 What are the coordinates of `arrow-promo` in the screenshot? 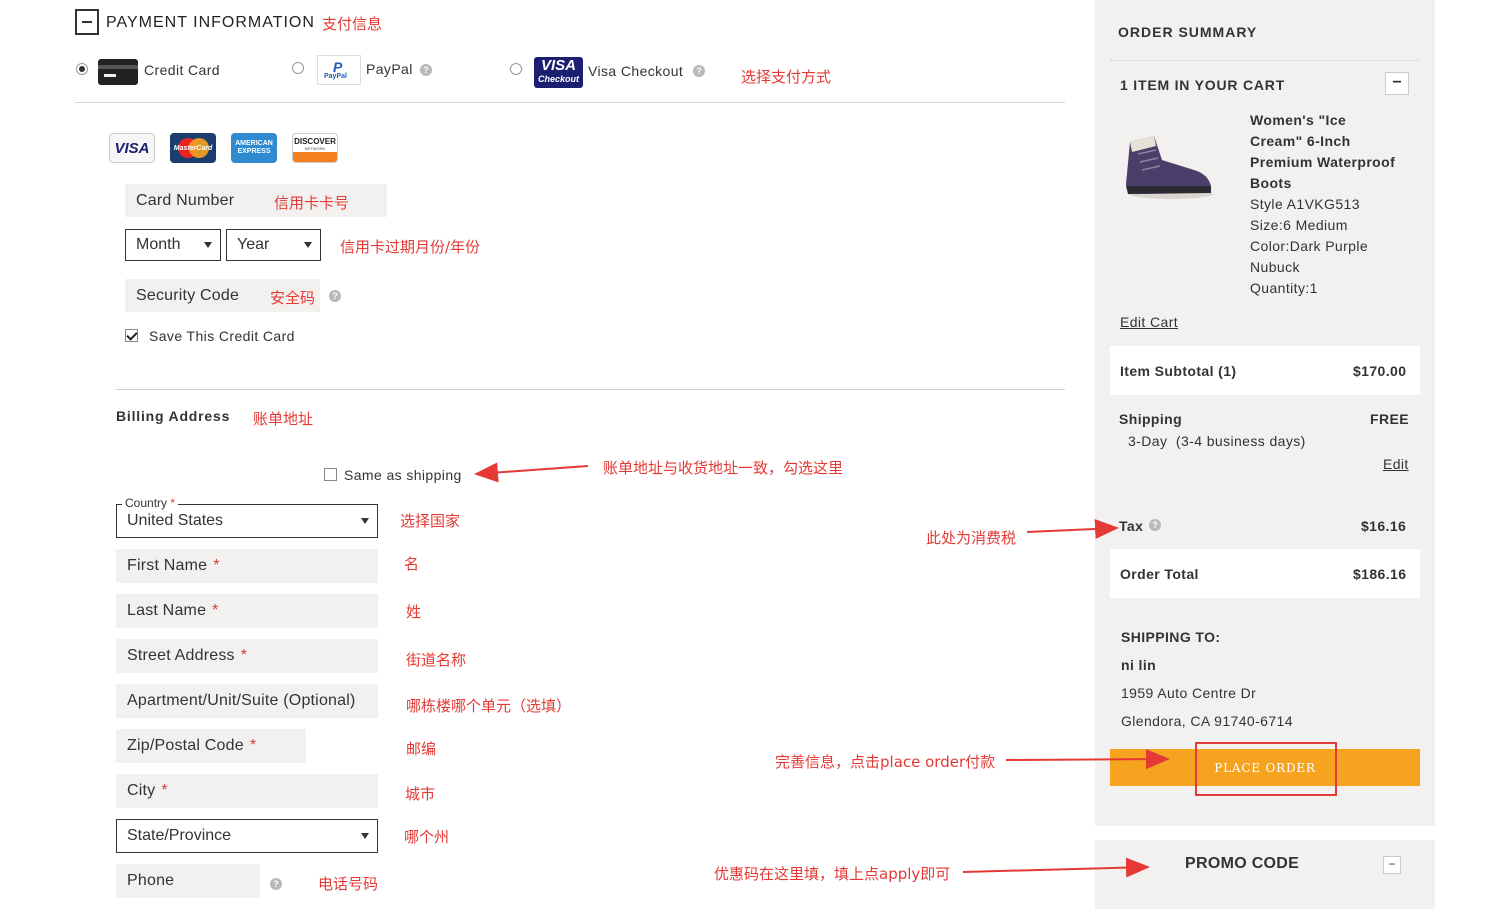 It's located at (1056, 867).